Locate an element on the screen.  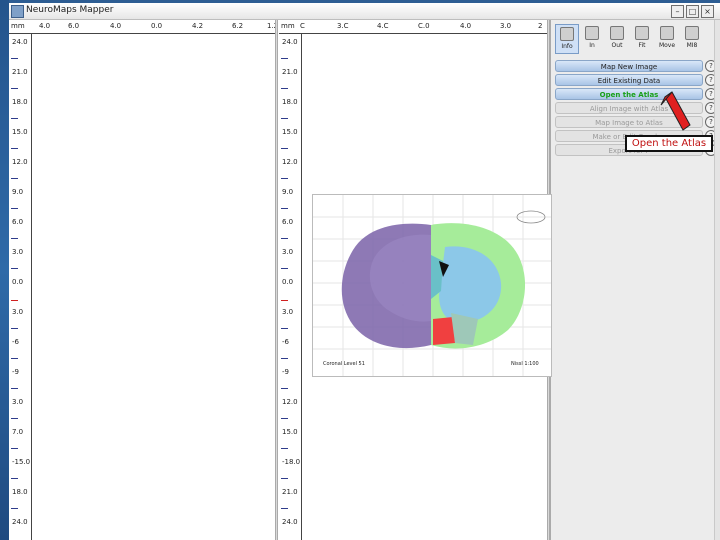
annotation-overlay is located at coordinates (675, 111).